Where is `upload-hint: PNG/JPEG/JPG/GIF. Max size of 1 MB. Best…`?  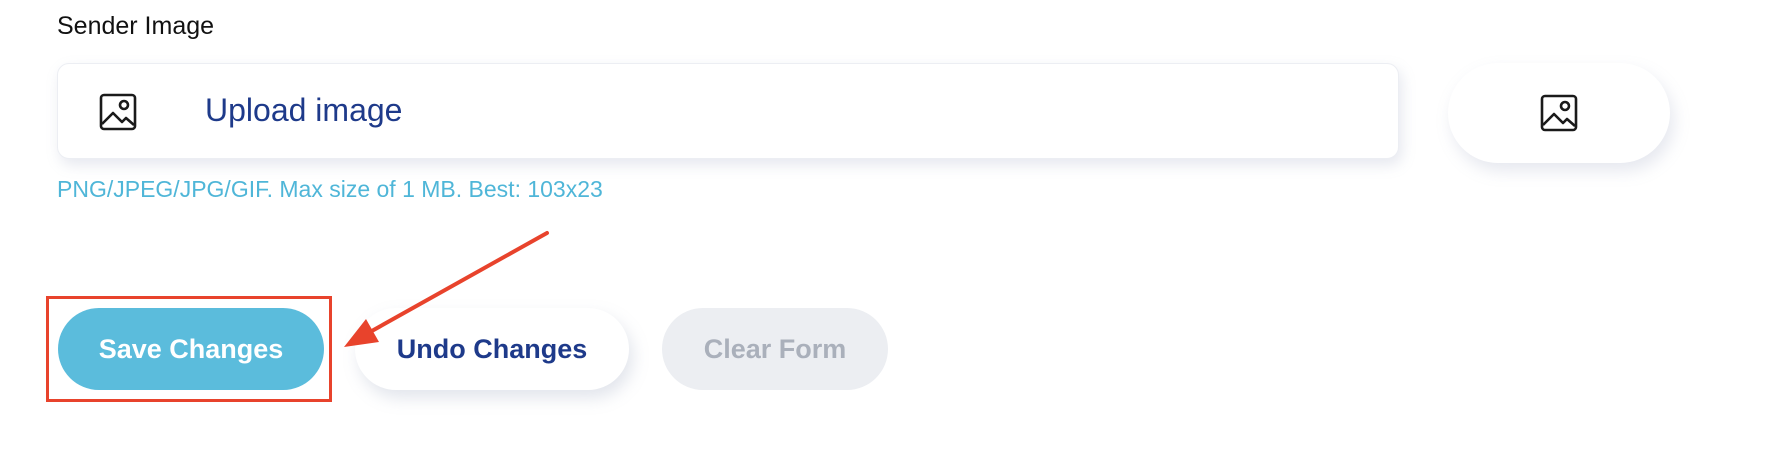 upload-hint: PNG/JPEG/JPG/GIF. Max size of 1 MB. Best… is located at coordinates (330, 189).